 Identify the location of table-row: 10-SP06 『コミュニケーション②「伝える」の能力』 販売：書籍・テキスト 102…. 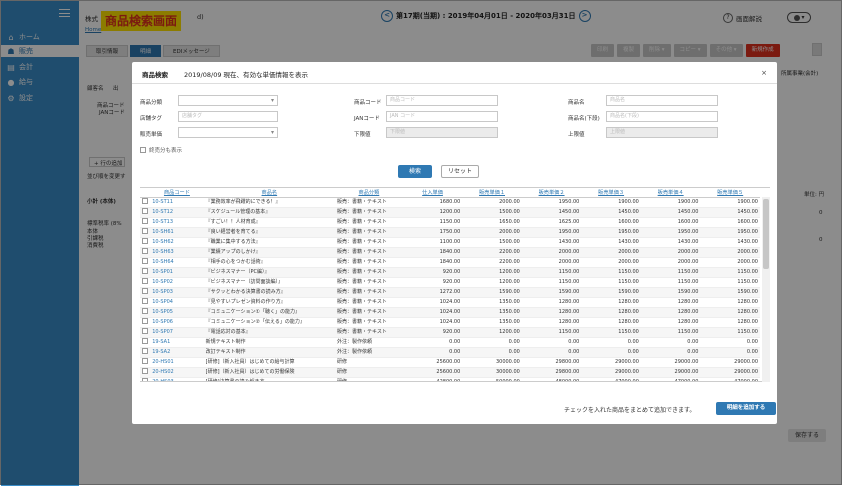
(450, 322).